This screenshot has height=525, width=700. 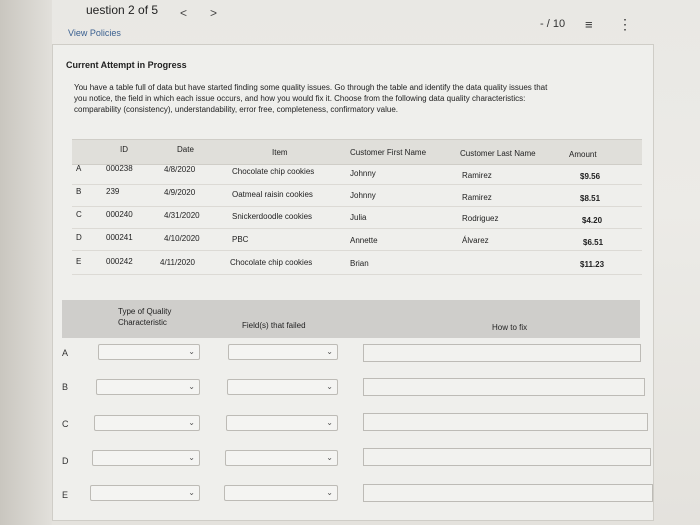 I want to click on column-header-item: Item, so click(x=280, y=152).